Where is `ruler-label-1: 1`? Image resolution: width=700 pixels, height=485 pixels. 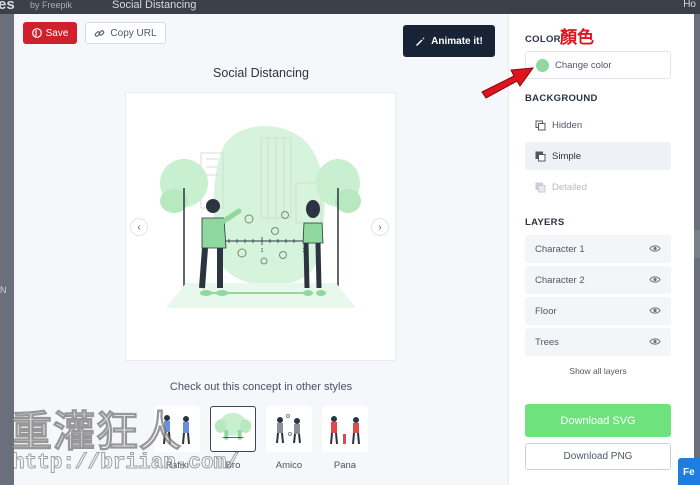
ruler-label-1: 1 is located at coordinates (262, 251).